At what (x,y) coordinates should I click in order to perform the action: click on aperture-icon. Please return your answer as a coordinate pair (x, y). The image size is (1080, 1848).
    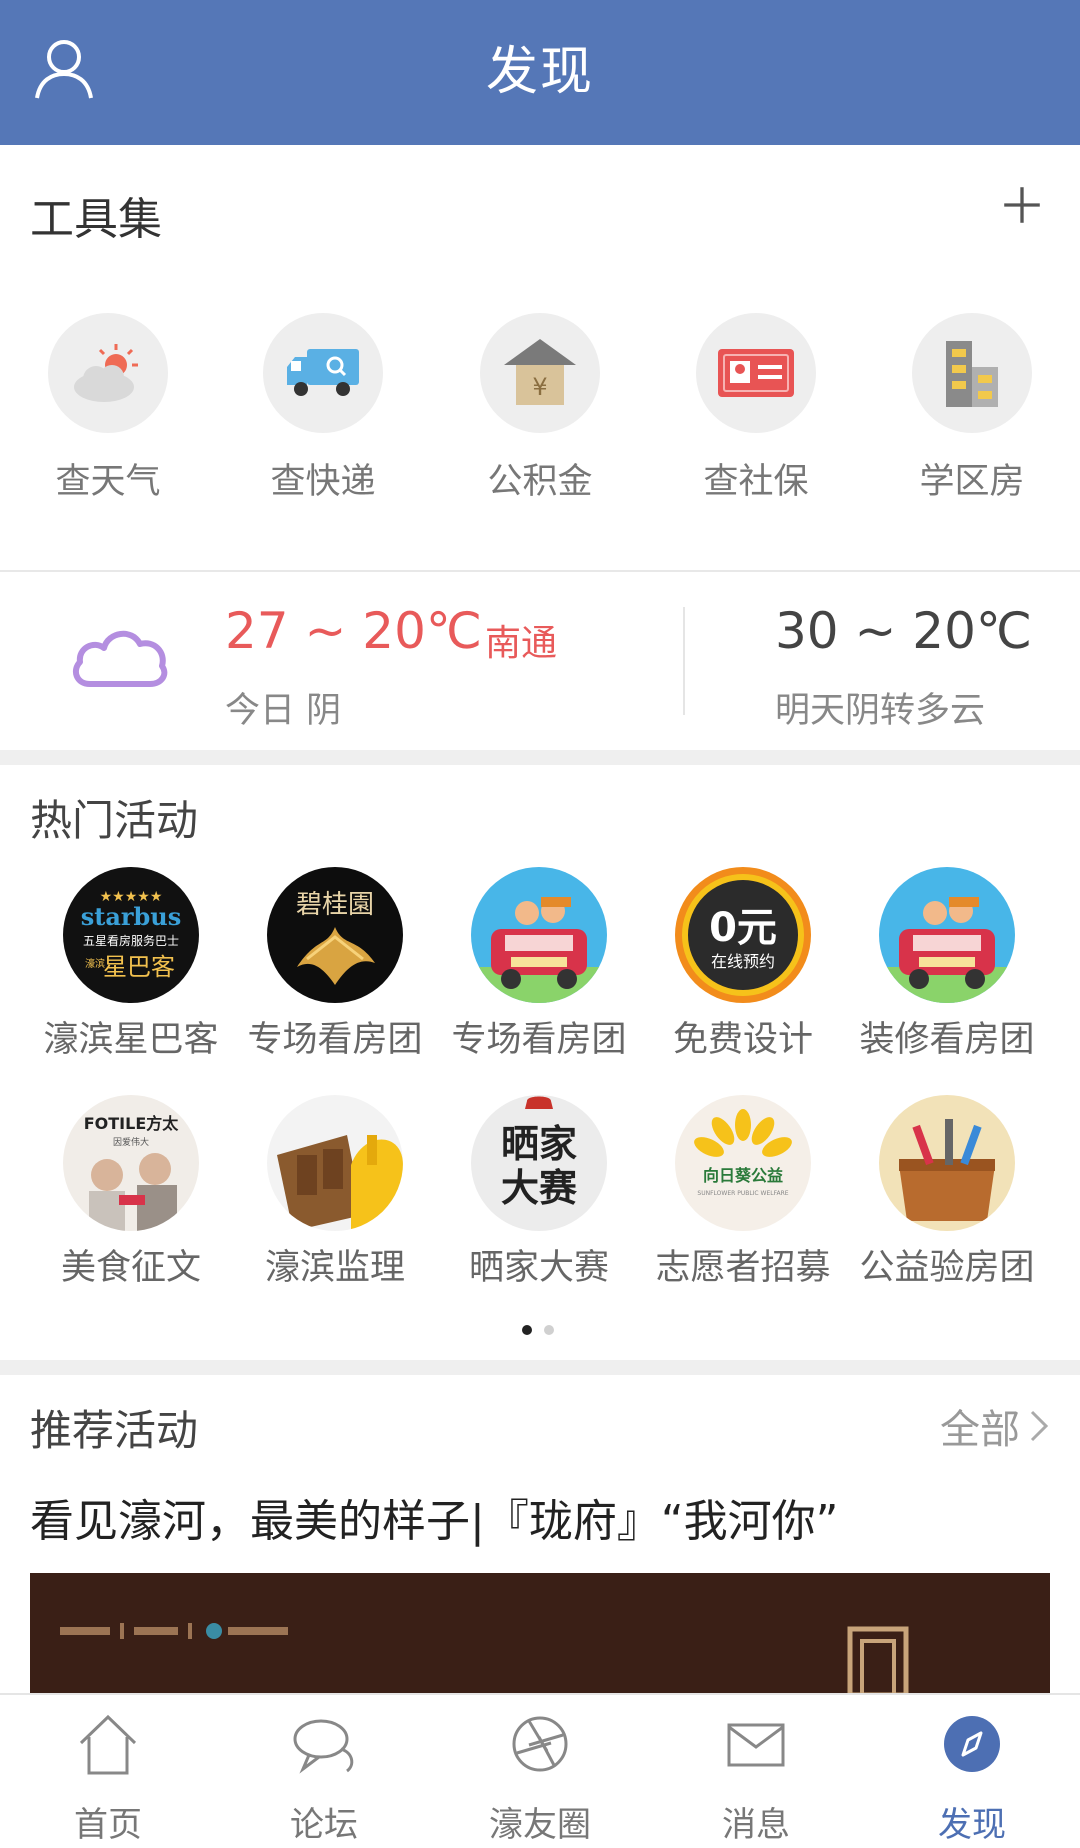
    Looking at the image, I should click on (540, 1744).